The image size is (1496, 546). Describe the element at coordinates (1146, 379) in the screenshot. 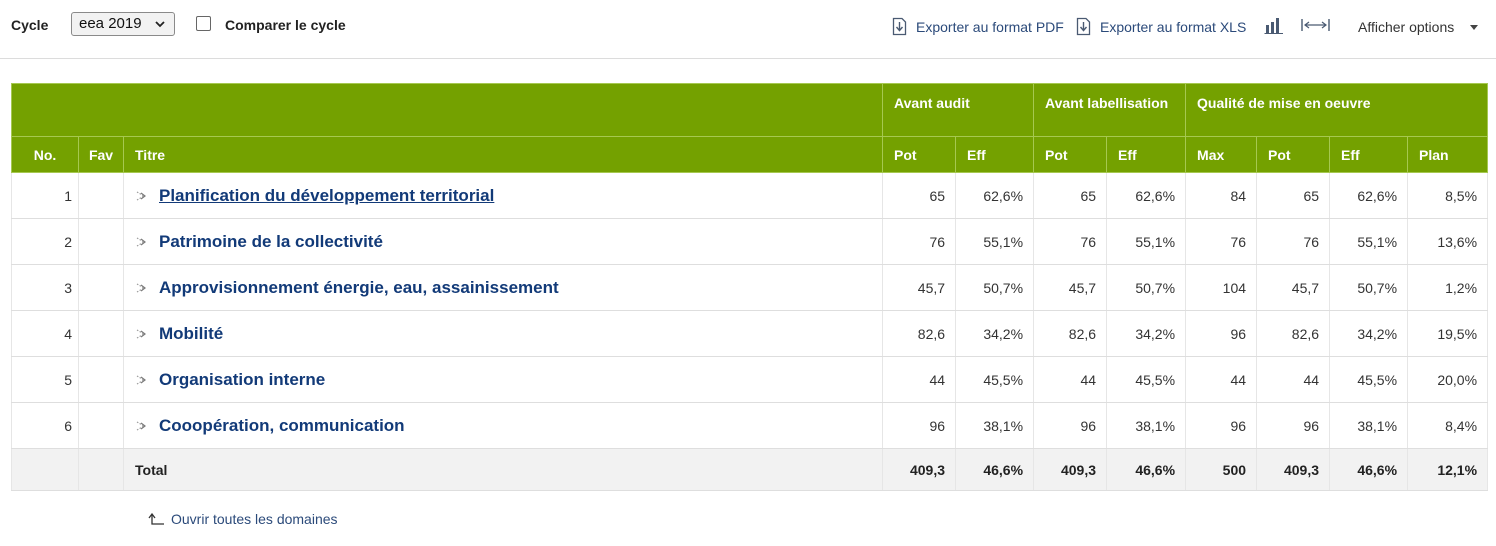

I see `al-eff-cell: 45,5%` at that location.